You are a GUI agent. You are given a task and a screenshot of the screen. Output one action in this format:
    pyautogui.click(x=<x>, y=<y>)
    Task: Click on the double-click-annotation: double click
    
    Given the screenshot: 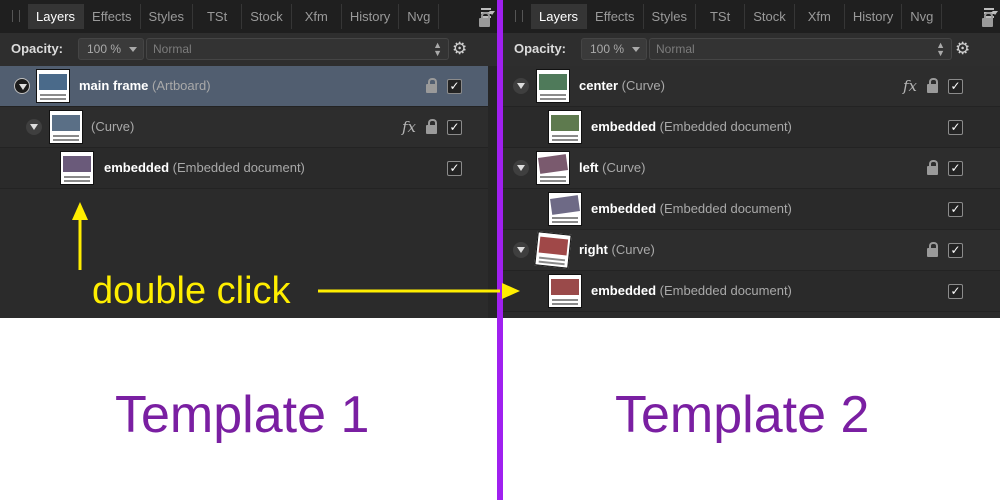 What is the action you would take?
    pyautogui.click(x=191, y=291)
    